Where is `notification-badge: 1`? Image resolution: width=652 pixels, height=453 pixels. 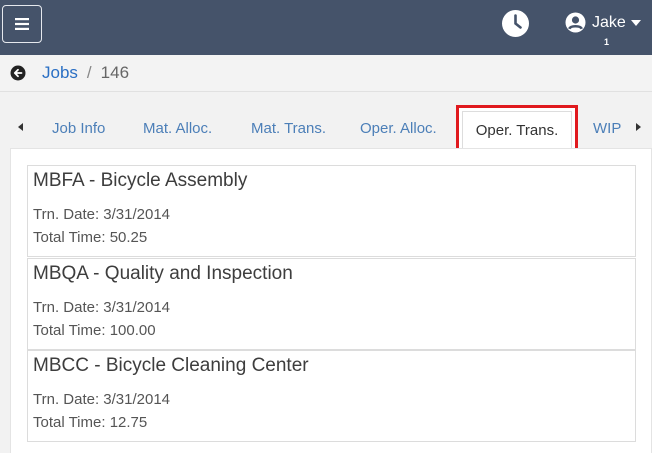
notification-badge: 1 is located at coordinates (607, 42).